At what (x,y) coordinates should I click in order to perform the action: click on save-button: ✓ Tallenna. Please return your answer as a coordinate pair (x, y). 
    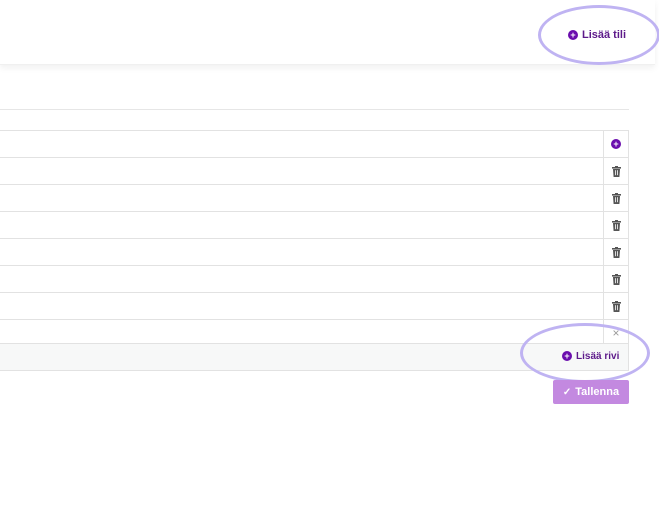
    Looking at the image, I should click on (591, 392).